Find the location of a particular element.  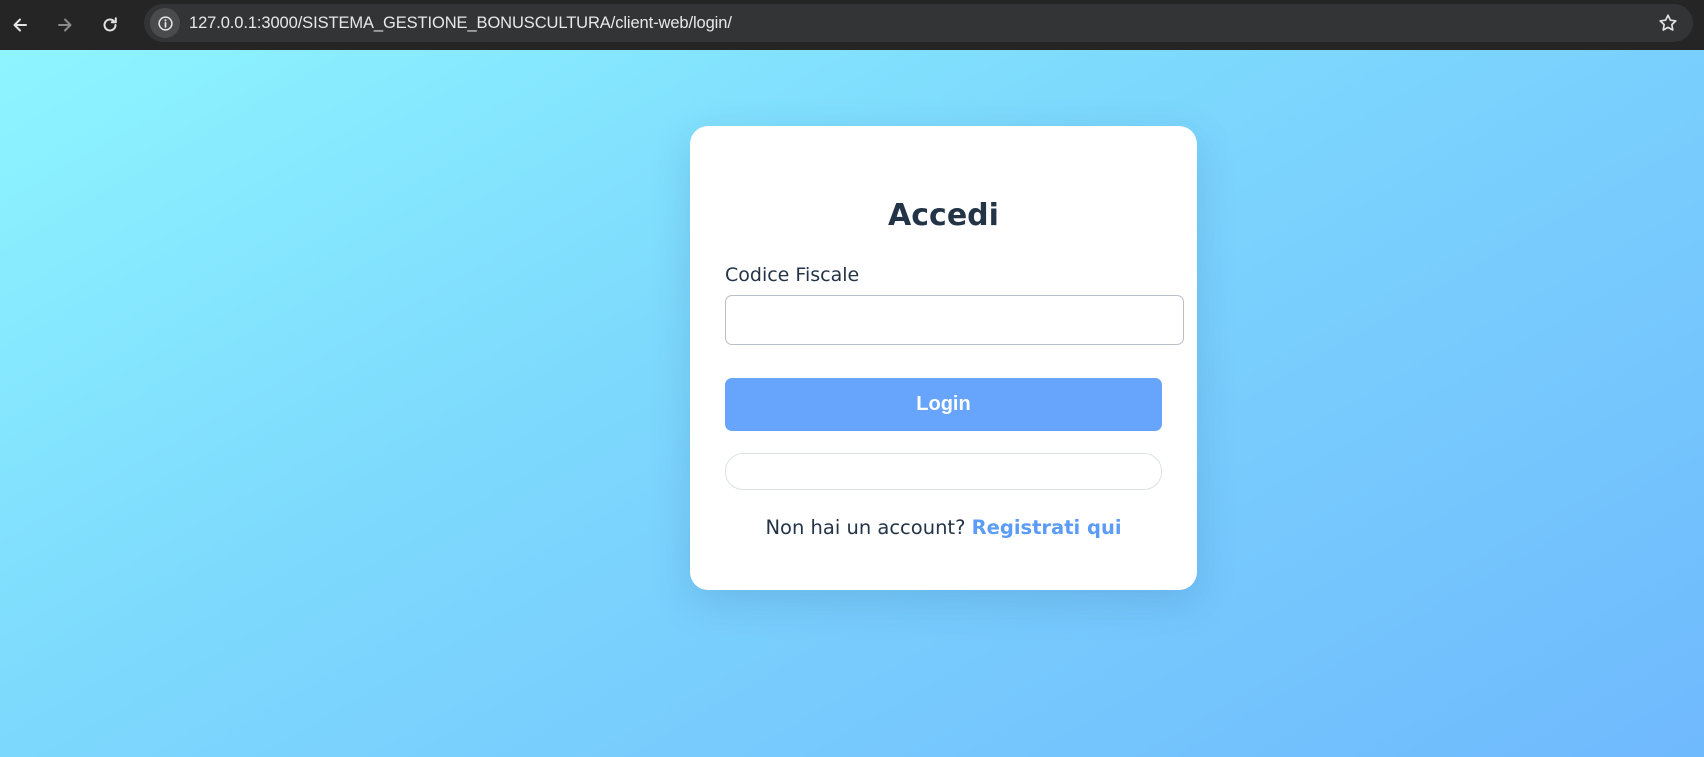

site-info-button is located at coordinates (165, 23).